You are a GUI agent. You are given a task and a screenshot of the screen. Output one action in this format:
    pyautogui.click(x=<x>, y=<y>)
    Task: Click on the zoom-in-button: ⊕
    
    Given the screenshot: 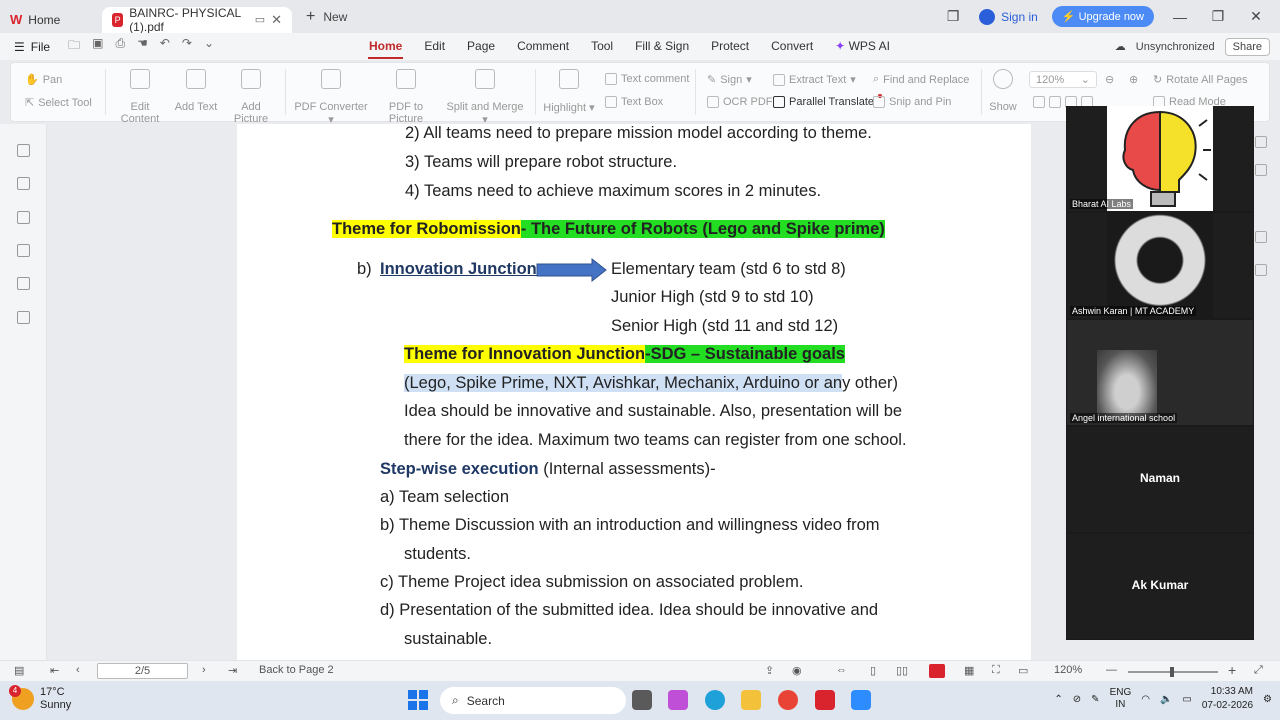 What is the action you would take?
    pyautogui.click(x=1133, y=79)
    